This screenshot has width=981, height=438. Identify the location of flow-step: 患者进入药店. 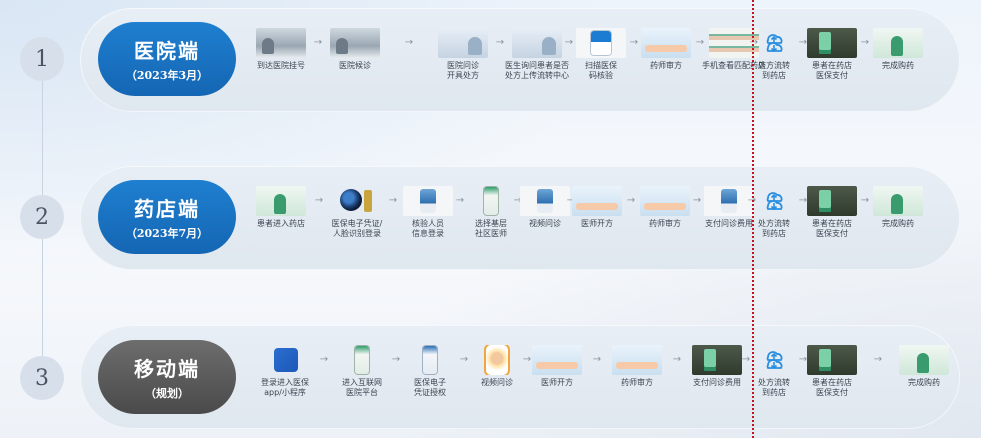
(281, 207).